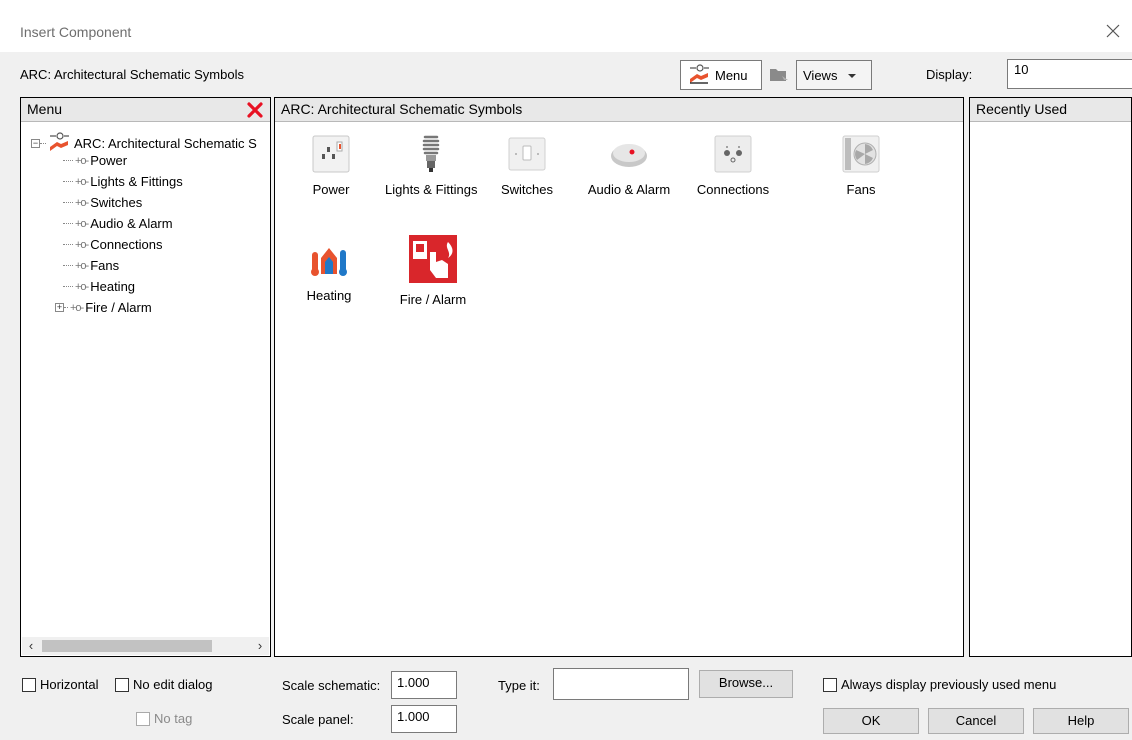 The image size is (1132, 740). What do you see at coordinates (1050, 377) in the screenshot?
I see `recently-used-panel: Recently Used` at bounding box center [1050, 377].